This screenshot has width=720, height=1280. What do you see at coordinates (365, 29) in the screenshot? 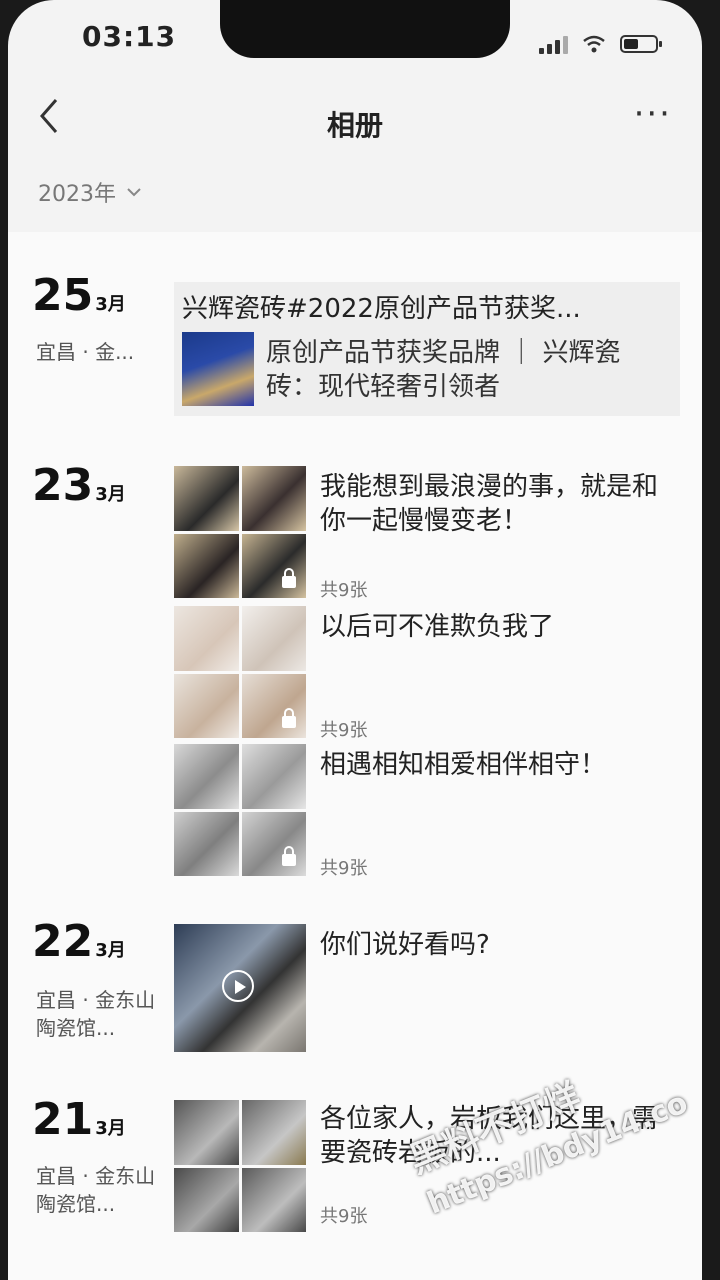
I see `camera-notch` at bounding box center [365, 29].